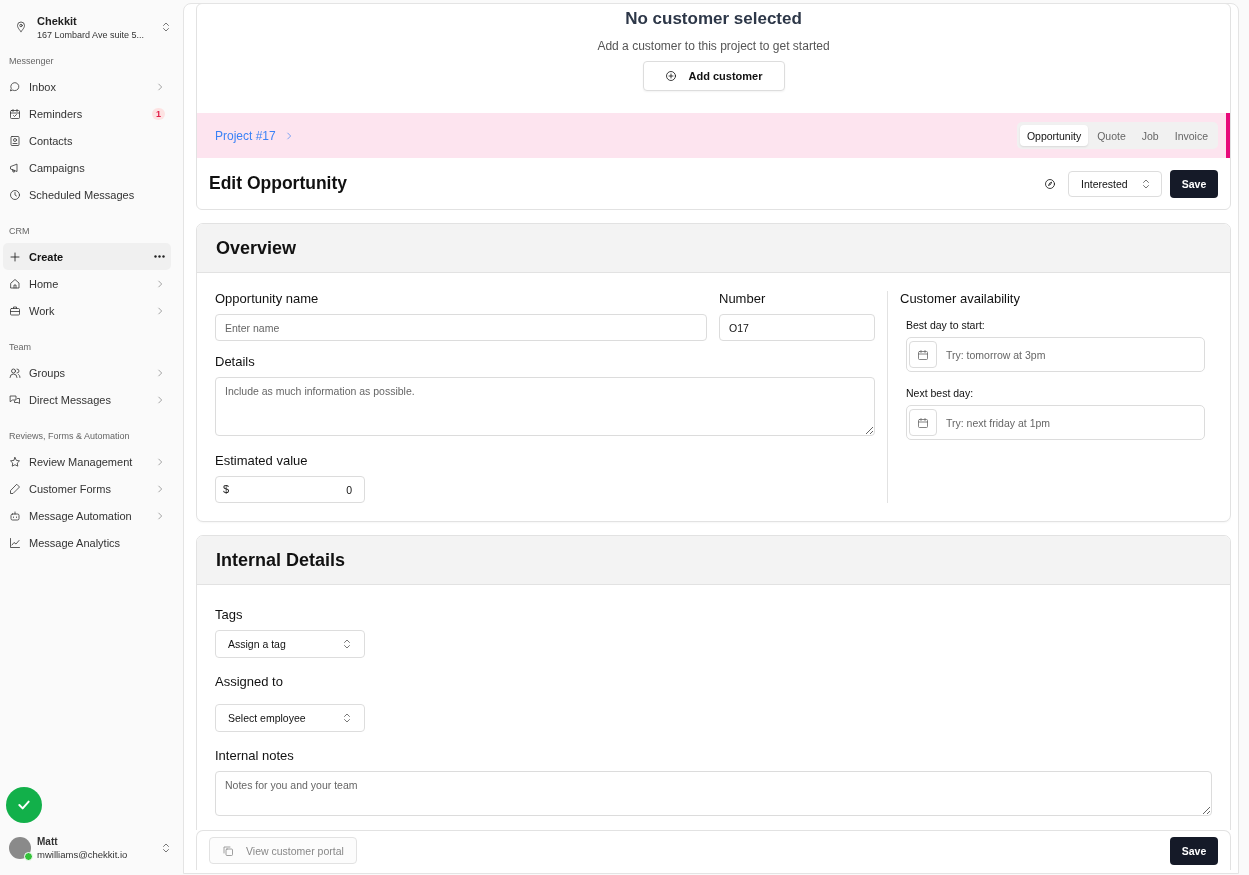 The width and height of the screenshot is (1249, 875). Describe the element at coordinates (1150, 135) in the screenshot. I see `stage-tab: Job` at that location.